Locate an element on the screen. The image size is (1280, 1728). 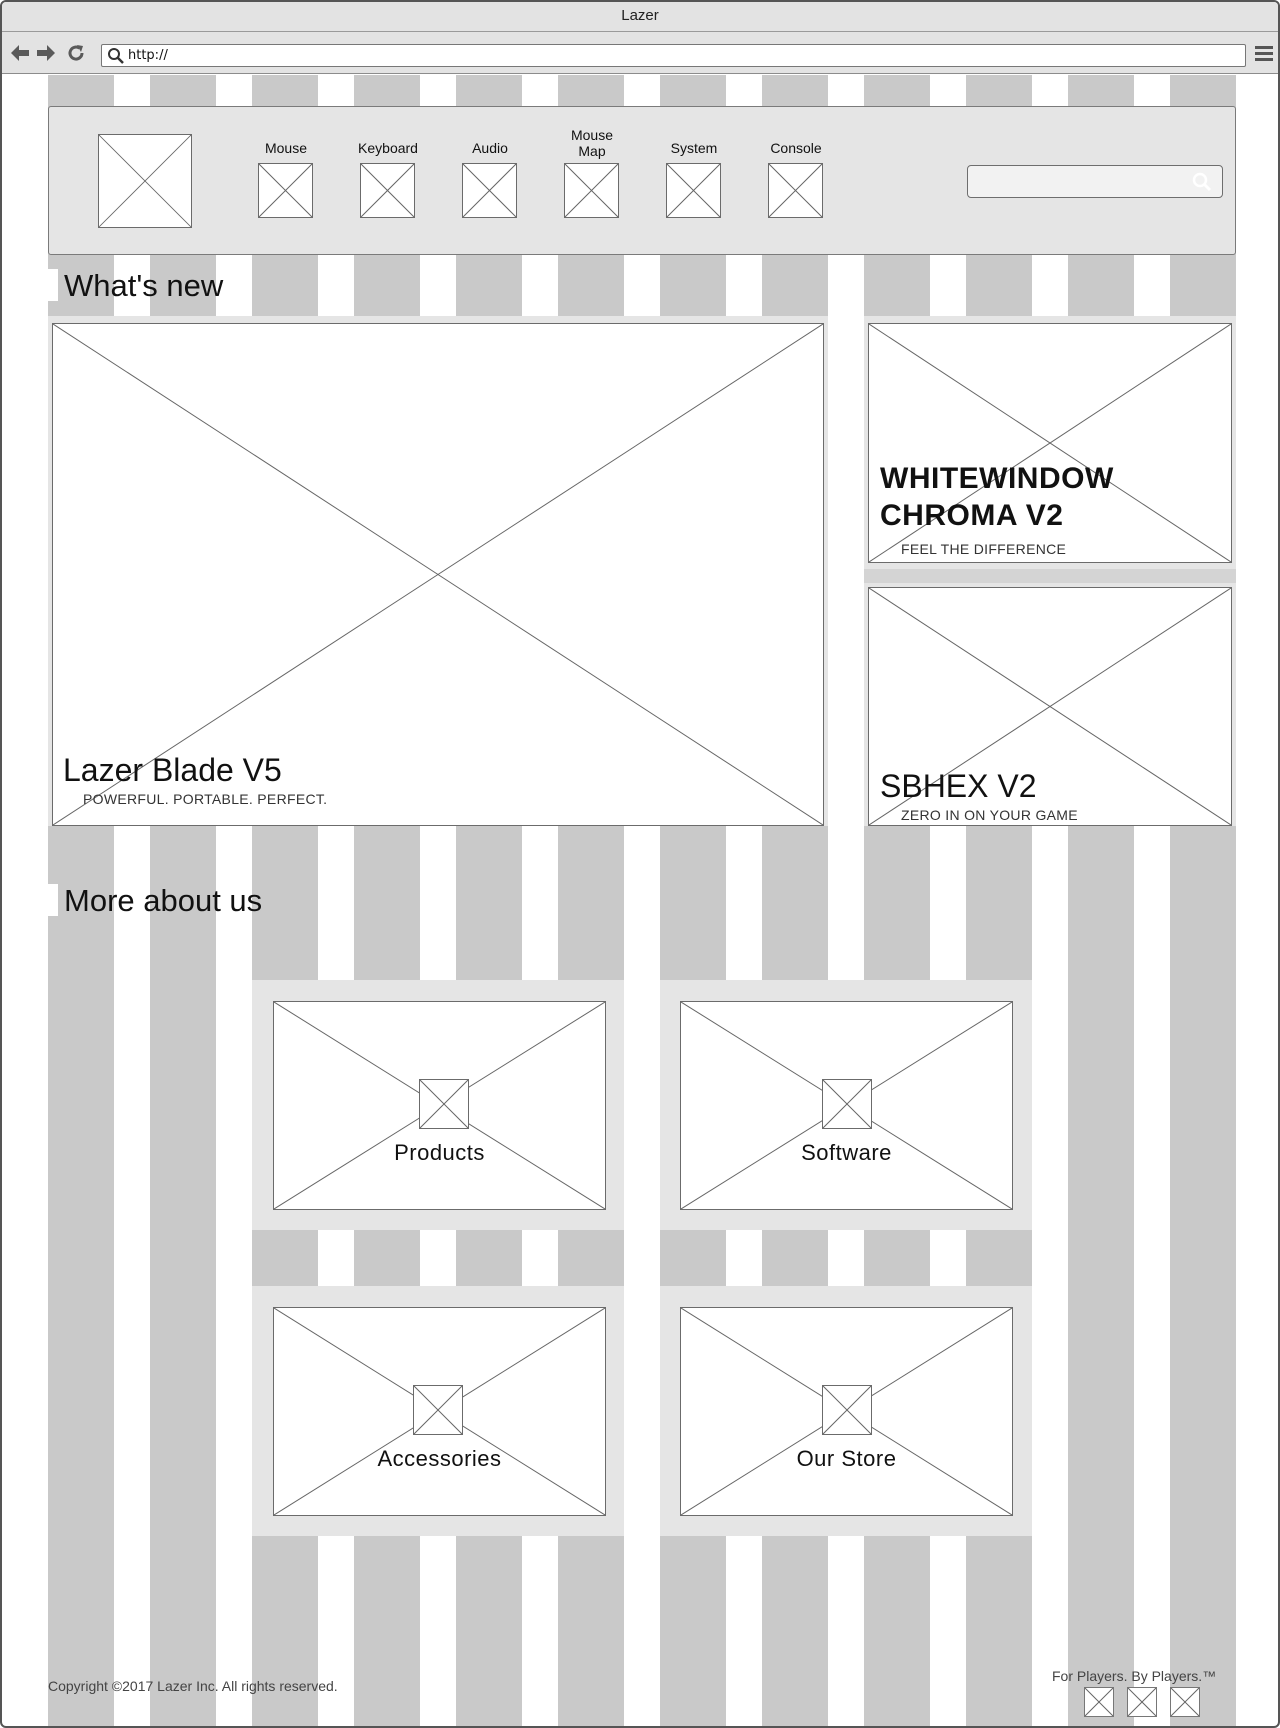
nav-label: Mouse is located at coordinates (286, 148).